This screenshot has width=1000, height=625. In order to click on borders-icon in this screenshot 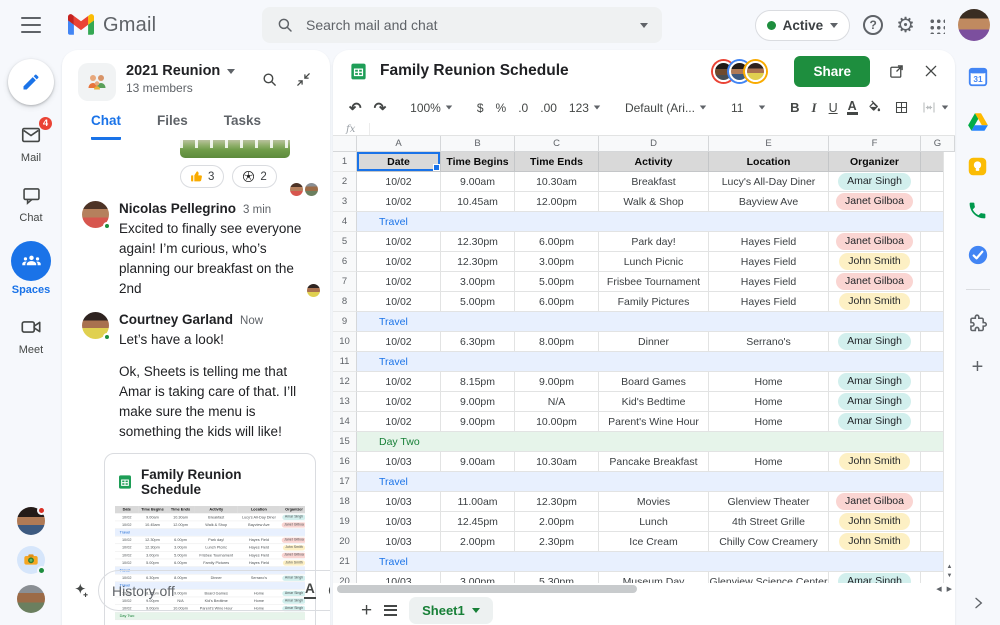, I will do `click(901, 107)`.